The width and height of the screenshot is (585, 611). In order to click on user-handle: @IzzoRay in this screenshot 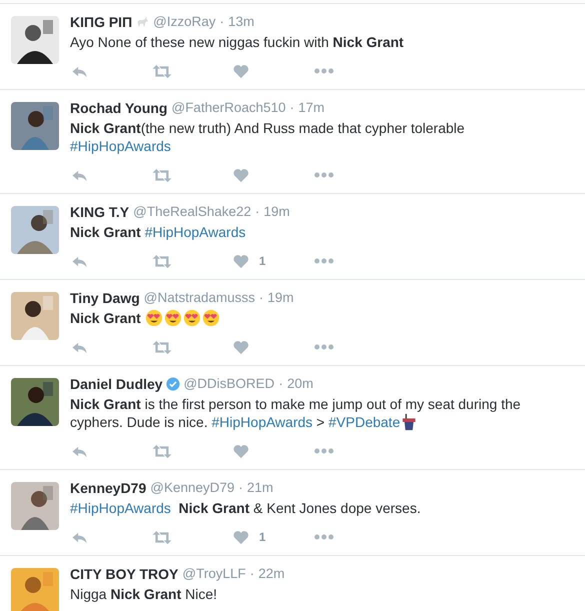, I will do `click(184, 22)`.